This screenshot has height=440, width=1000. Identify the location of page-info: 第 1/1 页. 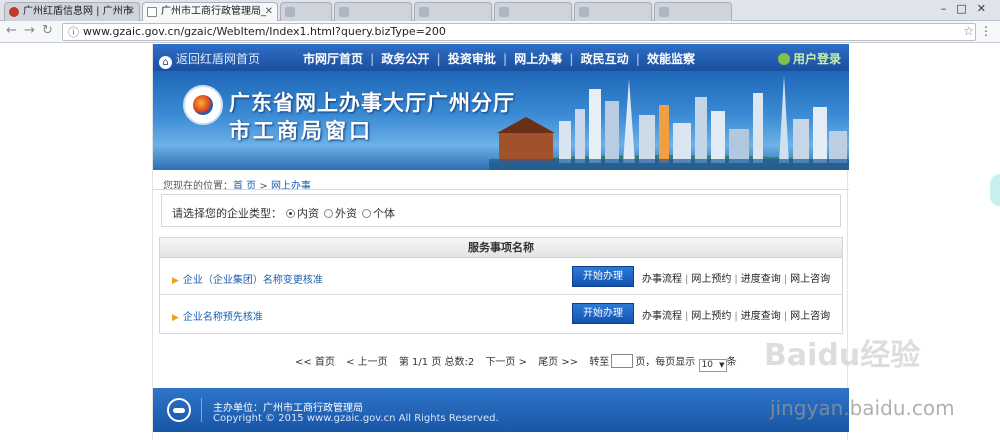
(420, 362).